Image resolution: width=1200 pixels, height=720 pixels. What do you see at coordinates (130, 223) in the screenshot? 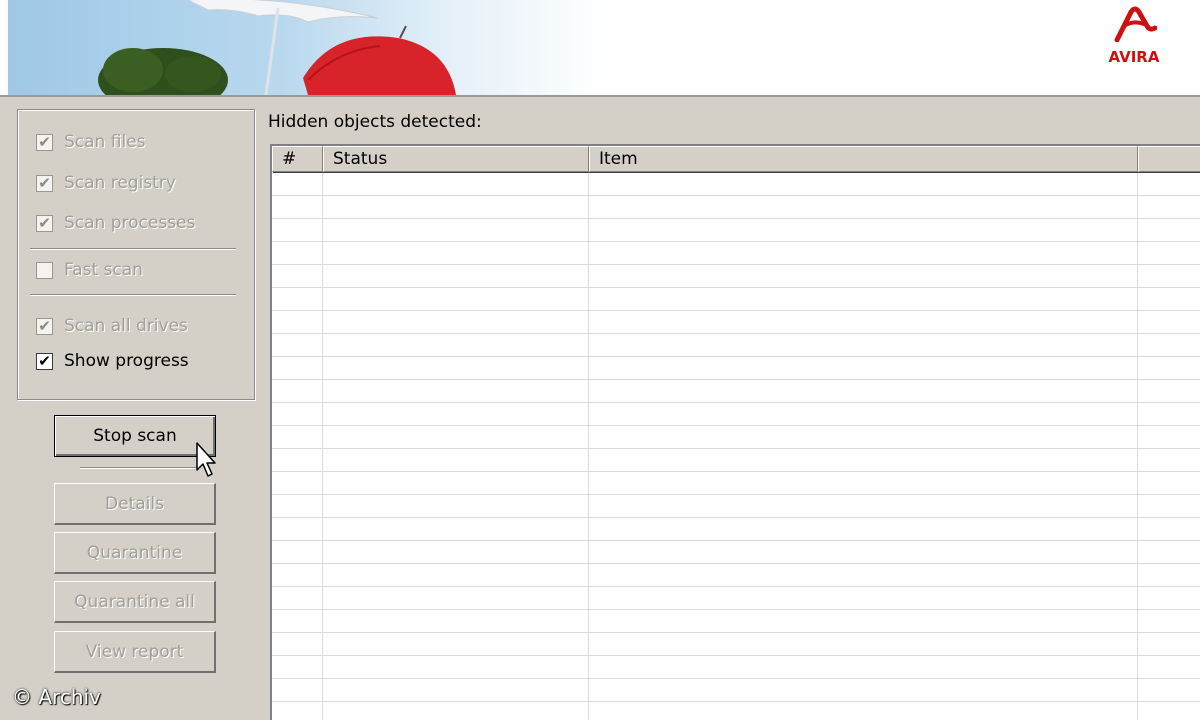
I see `scan-processes-label: Scan processes` at bounding box center [130, 223].